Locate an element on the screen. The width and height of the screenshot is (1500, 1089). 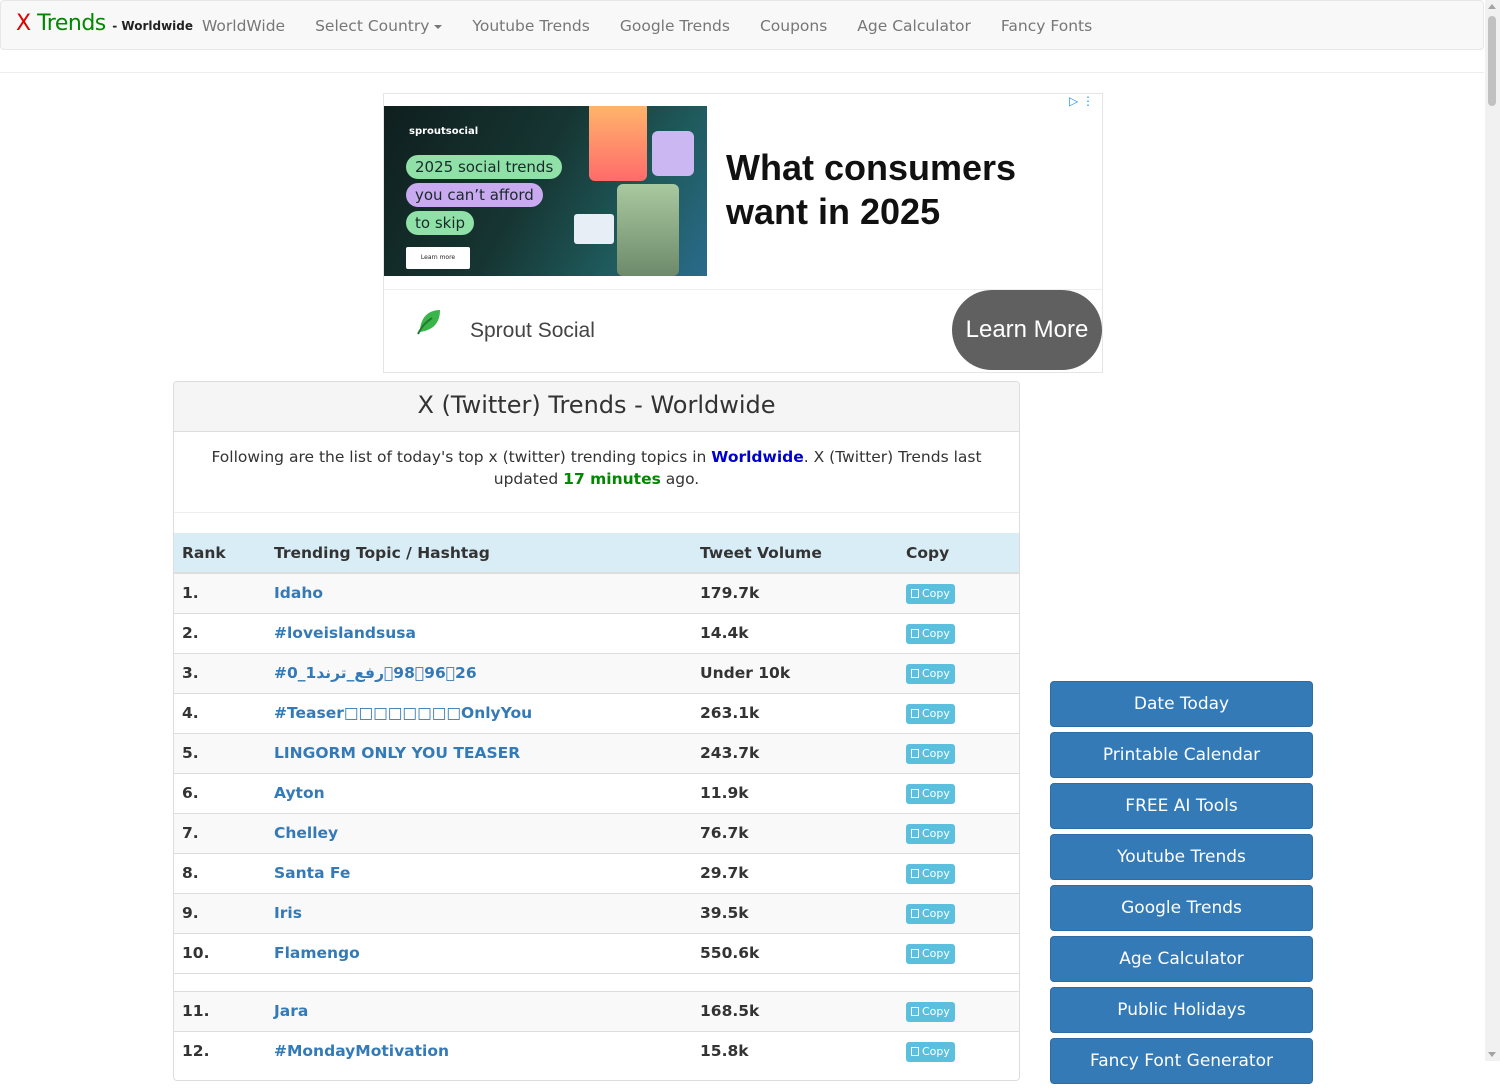
nav-link-youtube-trends: Youtube Trends is located at coordinates (530, 26).